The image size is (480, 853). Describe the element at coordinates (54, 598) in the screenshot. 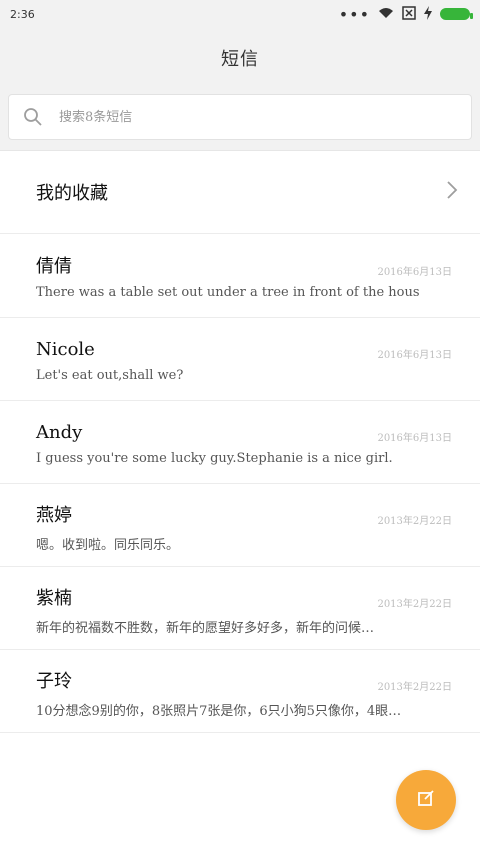

I see `contact-name: 紫楠` at that location.